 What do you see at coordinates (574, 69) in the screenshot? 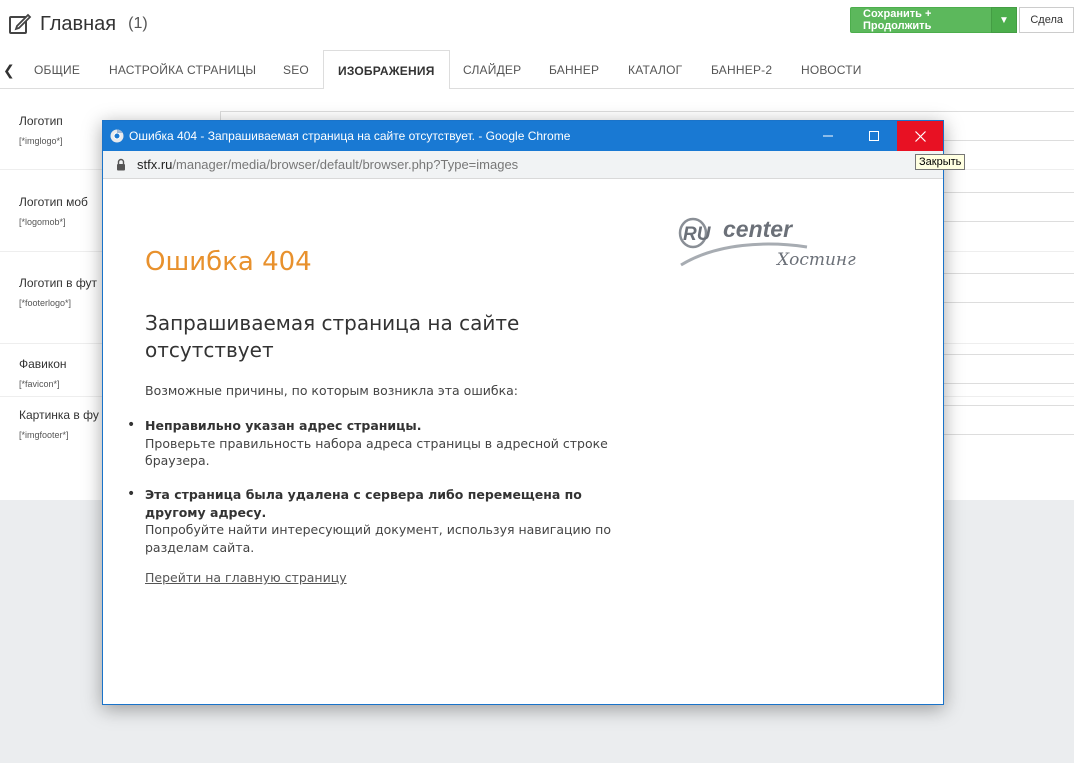
I see `tab-banner: БАННЕР` at bounding box center [574, 69].